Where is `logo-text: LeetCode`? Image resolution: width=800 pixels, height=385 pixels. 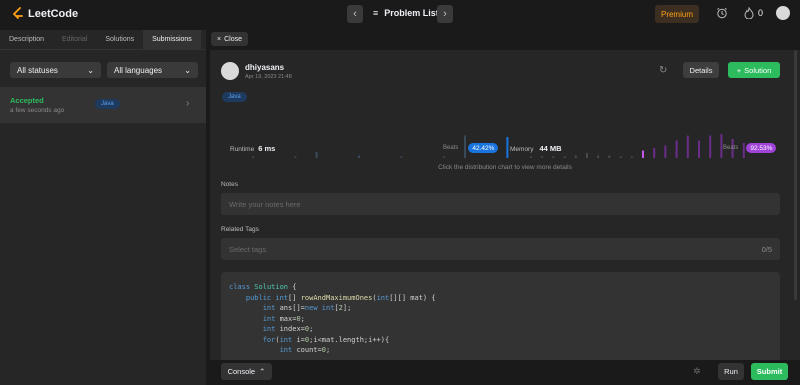
logo-text: LeetCode is located at coordinates (53, 14).